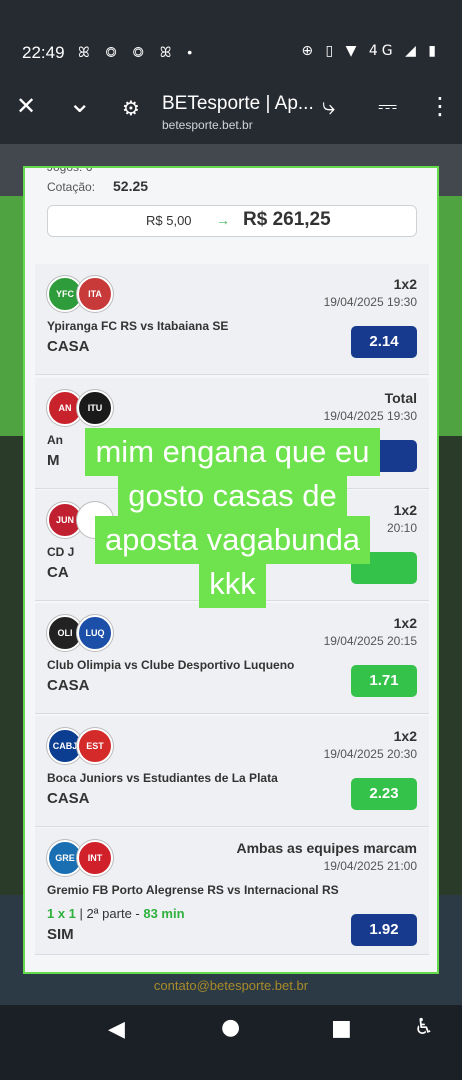 The height and width of the screenshot is (1080, 462). I want to click on caption-line: aposta vagabunda, so click(232, 540).